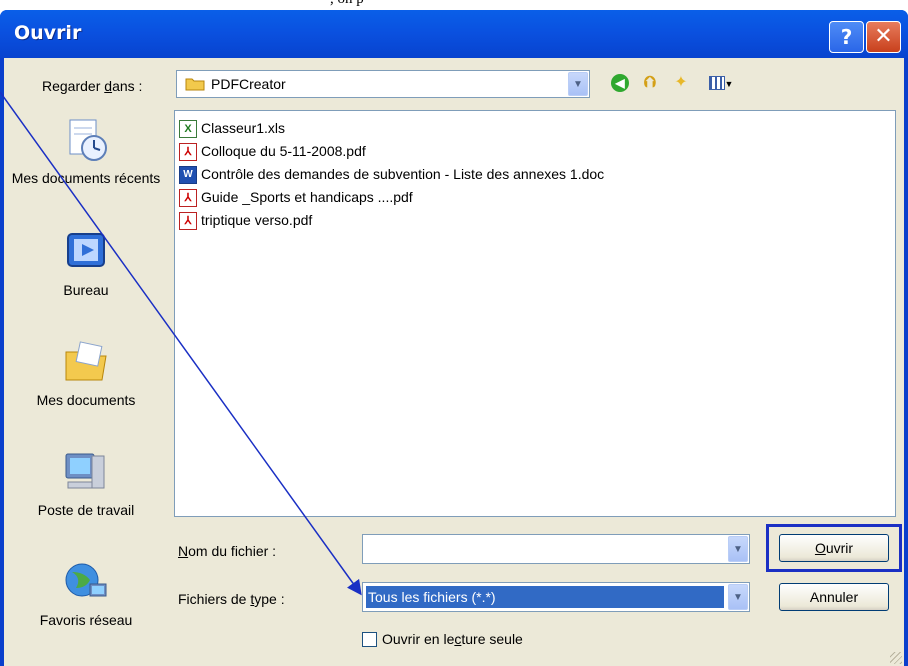 Image resolution: width=908 pixels, height=666 pixels. What do you see at coordinates (127, 86) in the screenshot?
I see `look-in-label-rest: ans :` at bounding box center [127, 86].